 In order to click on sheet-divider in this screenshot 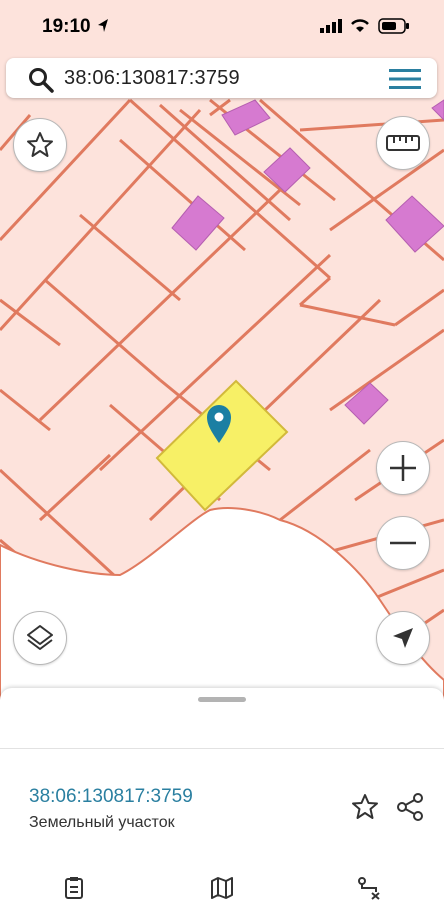, I will do `click(222, 748)`.